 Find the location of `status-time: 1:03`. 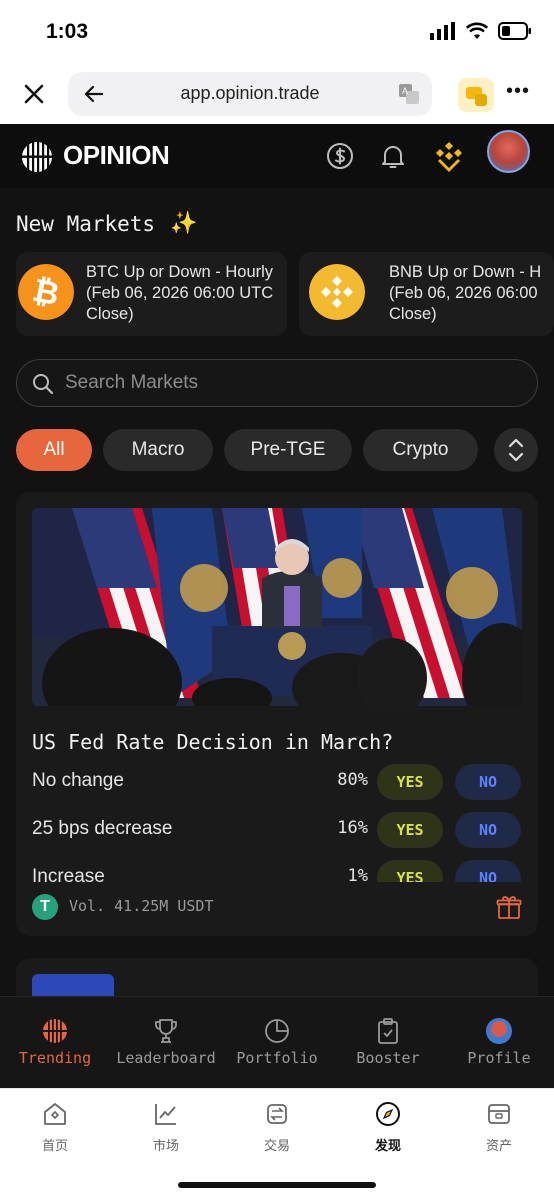

status-time: 1:03 is located at coordinates (67, 31).